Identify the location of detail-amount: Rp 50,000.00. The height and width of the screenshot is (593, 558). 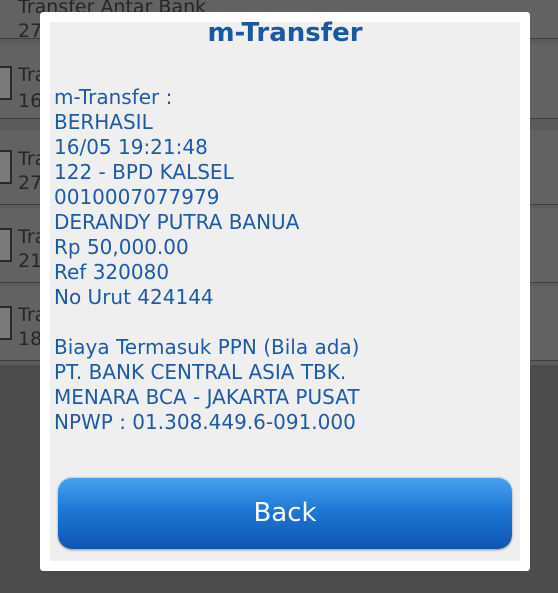
(121, 247).